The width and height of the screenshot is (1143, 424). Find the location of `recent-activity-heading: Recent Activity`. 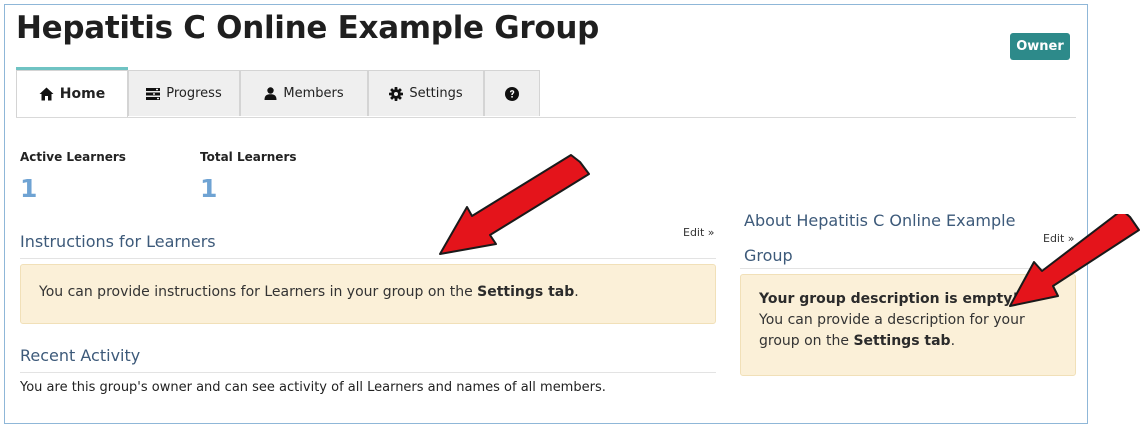

recent-activity-heading: Recent Activity is located at coordinates (80, 355).